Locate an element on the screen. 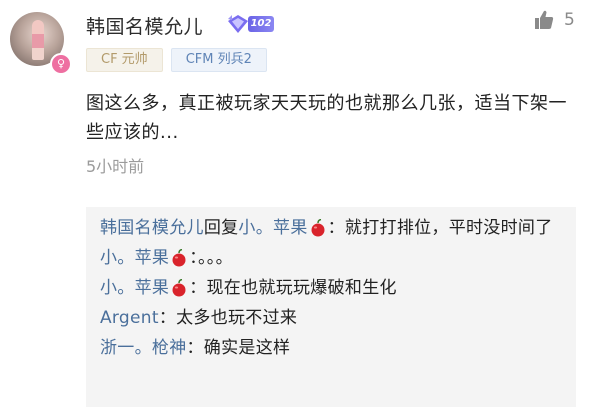  reply-content: ：。。。 is located at coordinates (211, 258).